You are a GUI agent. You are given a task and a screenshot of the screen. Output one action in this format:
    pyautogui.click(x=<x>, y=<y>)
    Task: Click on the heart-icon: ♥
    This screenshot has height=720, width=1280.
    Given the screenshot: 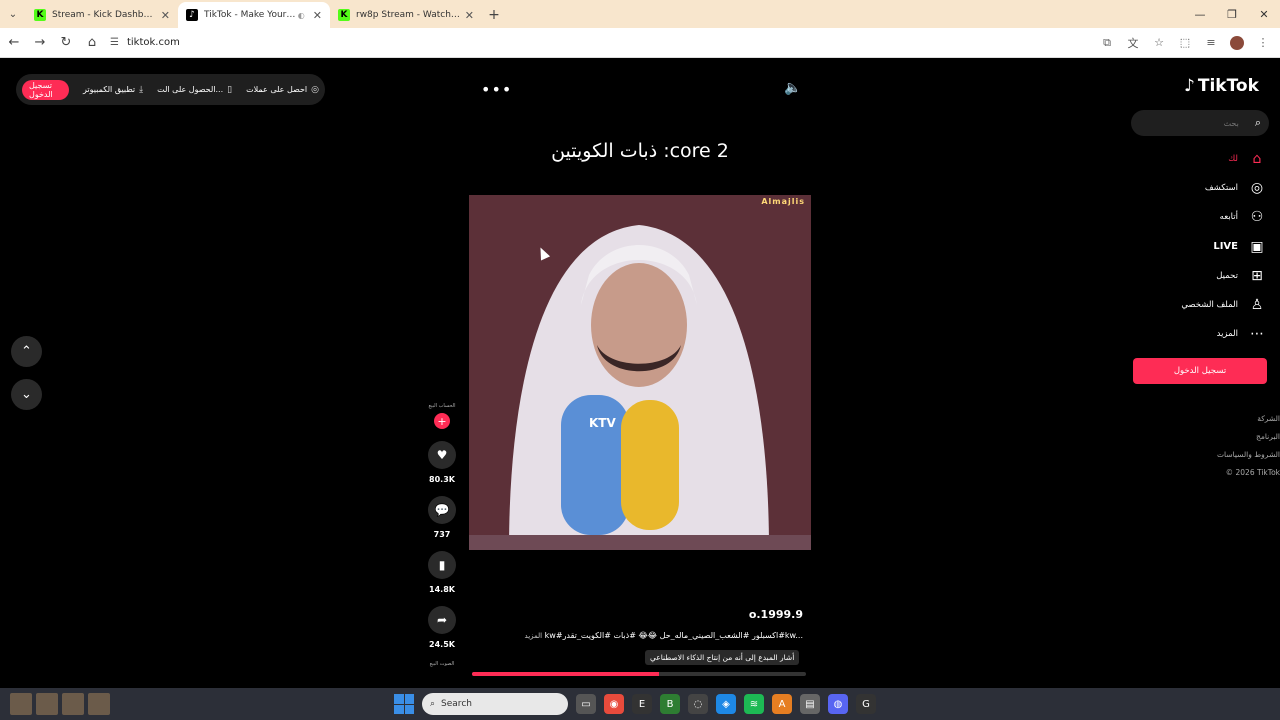 What is the action you would take?
    pyautogui.click(x=442, y=455)
    